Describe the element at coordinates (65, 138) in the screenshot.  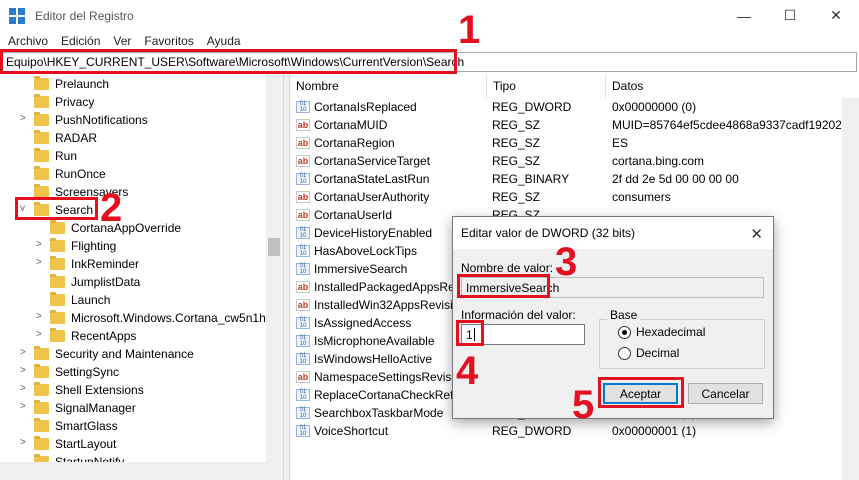
I see `tree-item: RADAR` at that location.